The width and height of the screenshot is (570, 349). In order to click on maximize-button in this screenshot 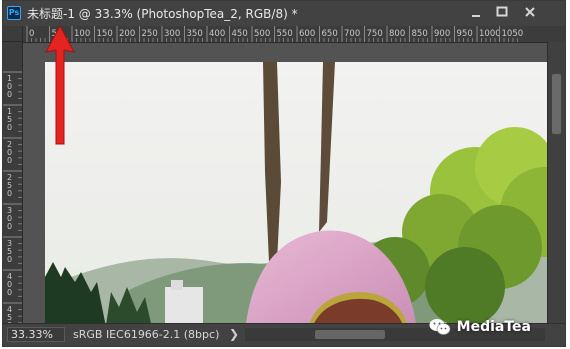, I will do `click(502, 12)`.